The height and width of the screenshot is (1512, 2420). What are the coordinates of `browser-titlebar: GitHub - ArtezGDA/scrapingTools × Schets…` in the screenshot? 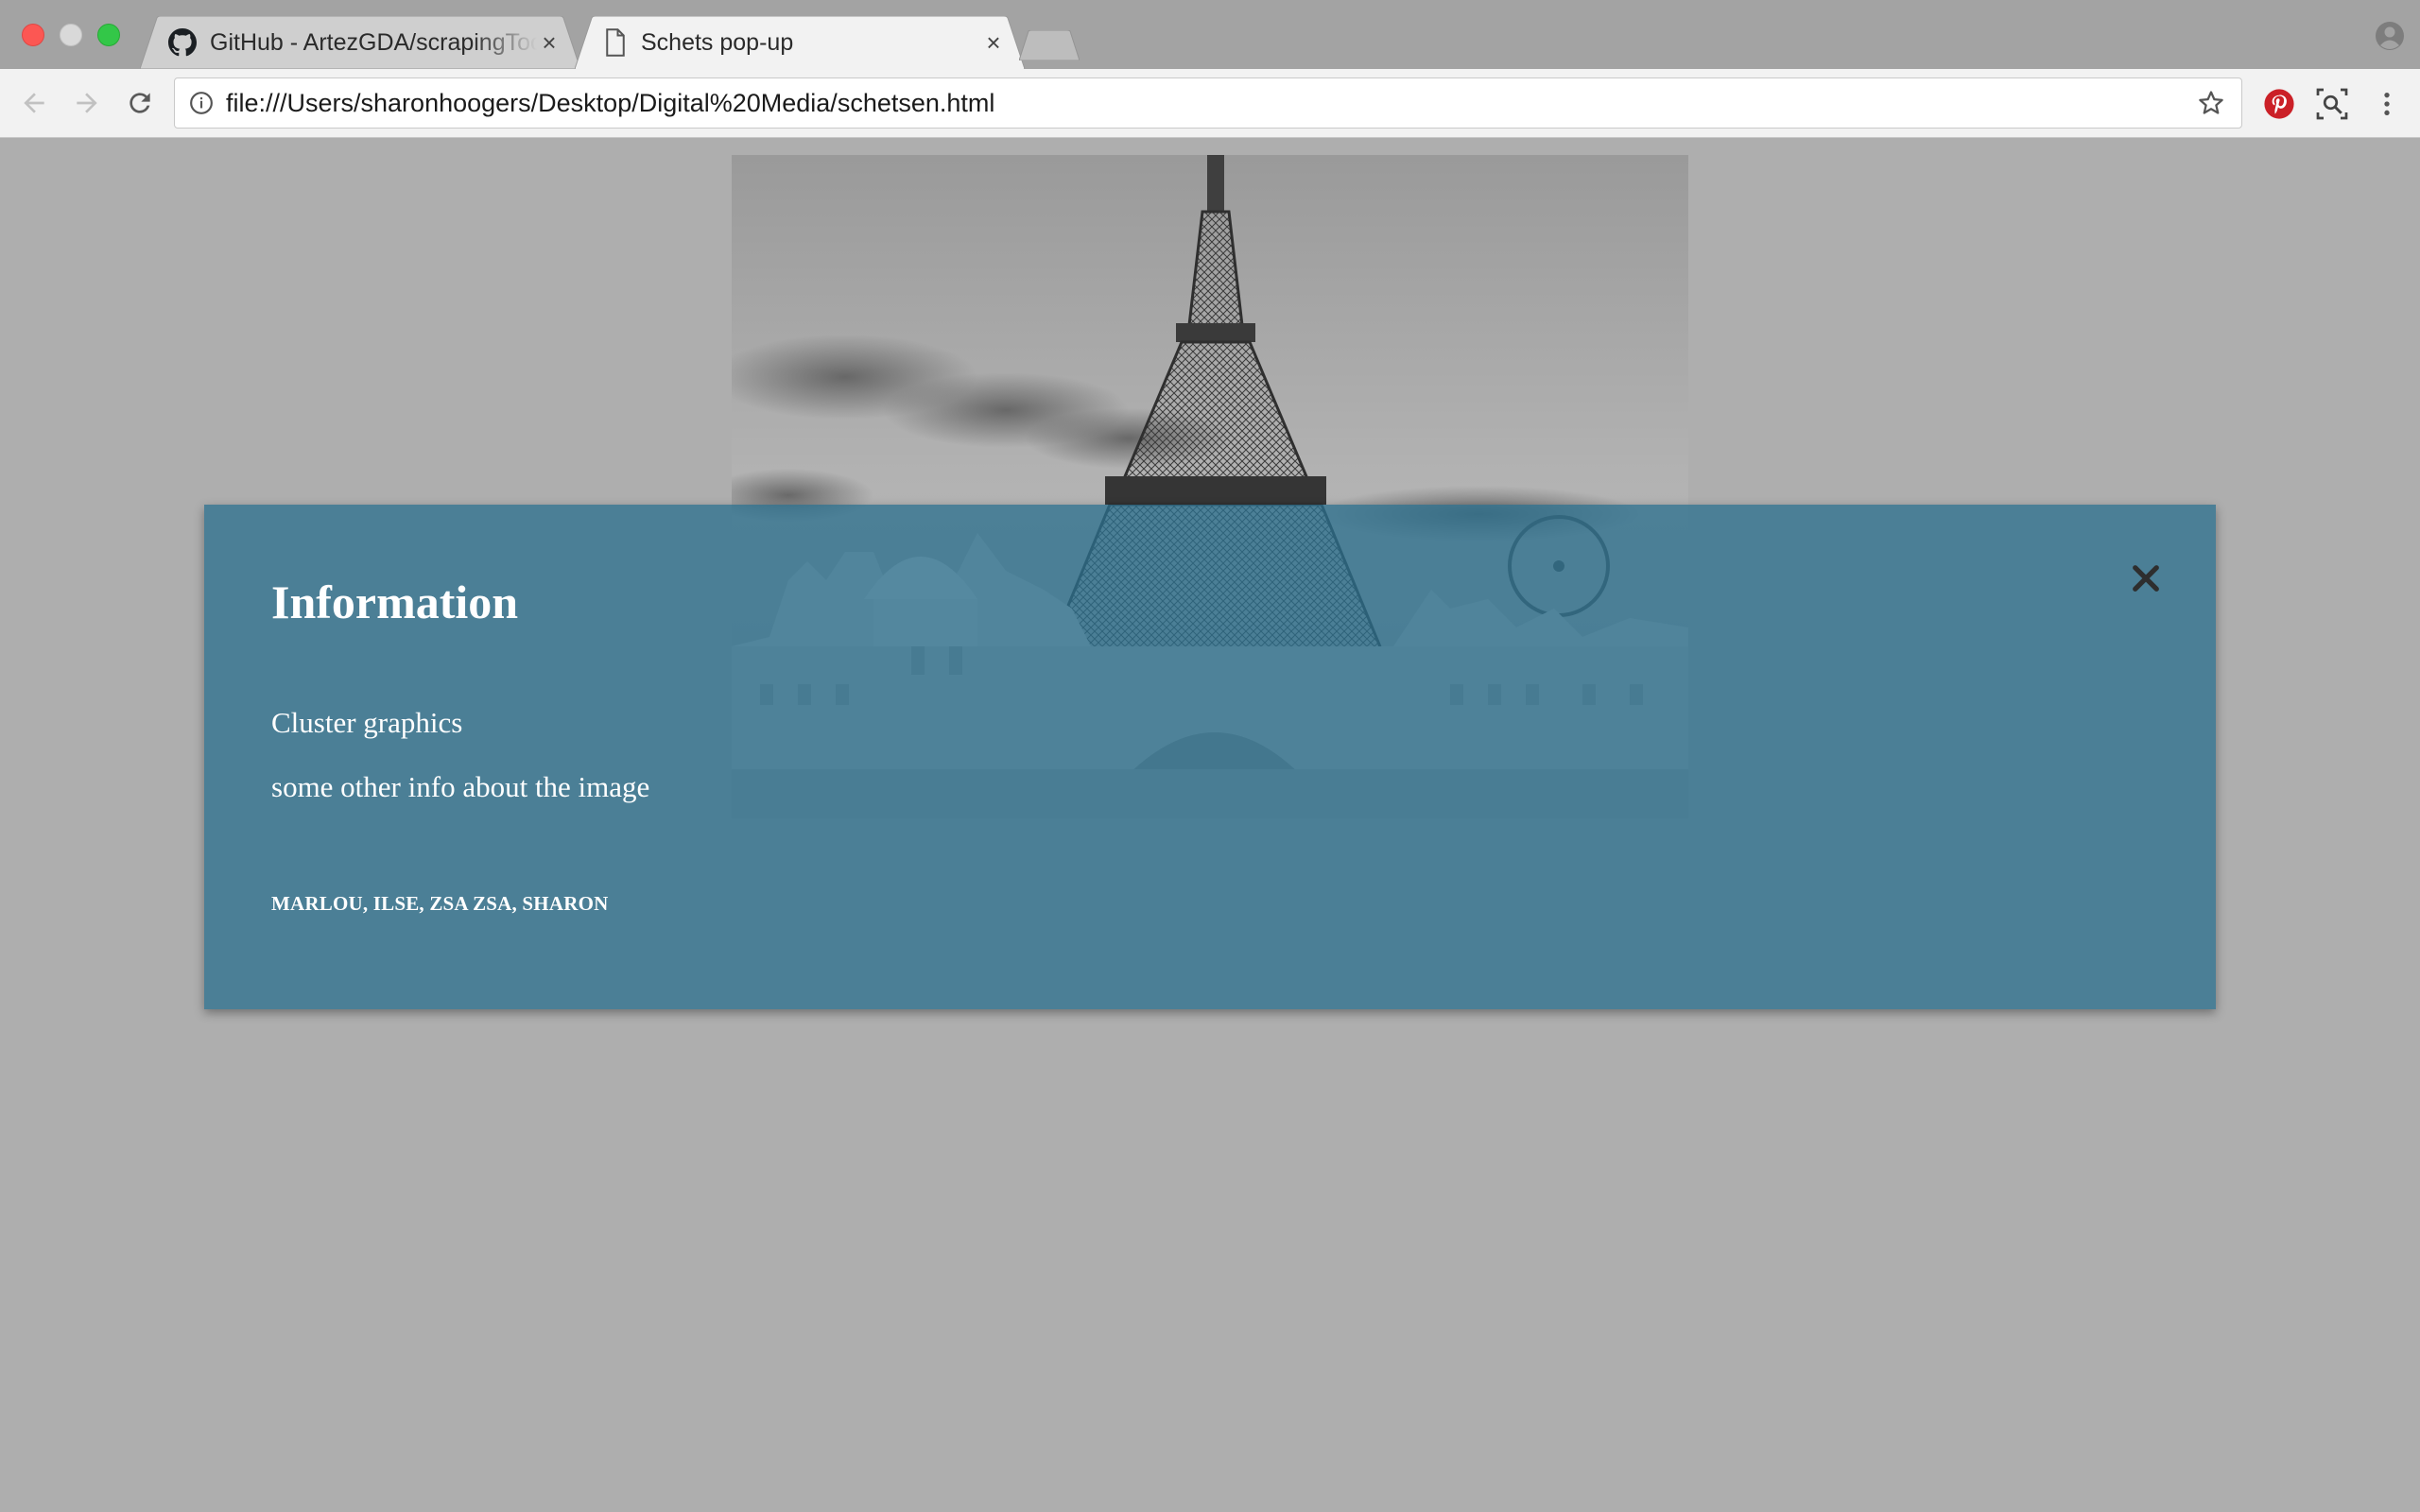 It's located at (1210, 34).